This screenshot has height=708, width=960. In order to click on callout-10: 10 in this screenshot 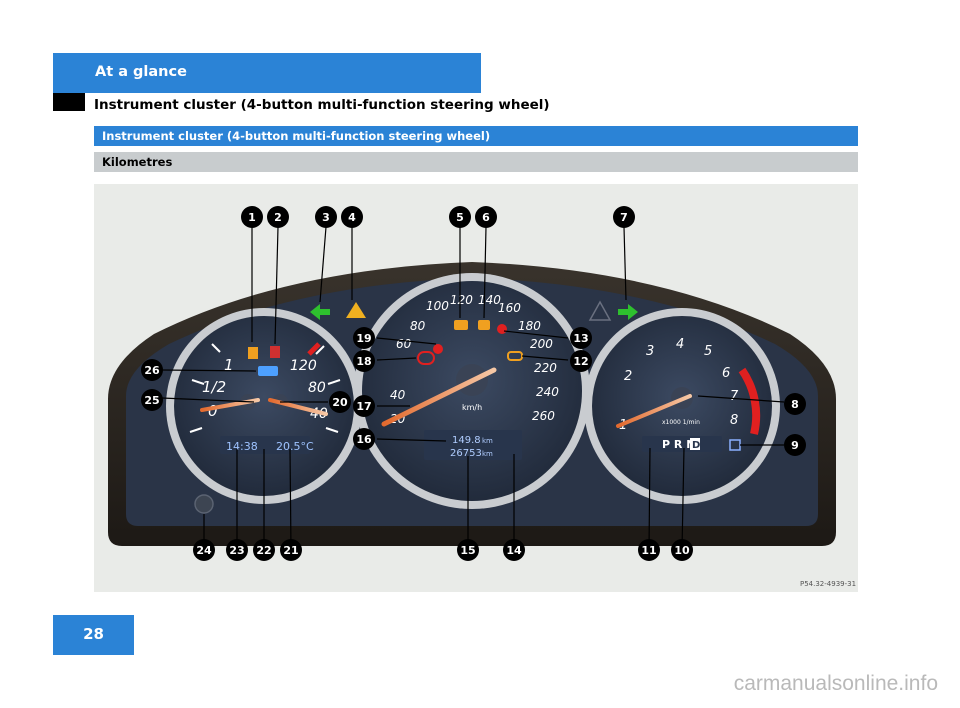, I will do `click(682, 550)`.